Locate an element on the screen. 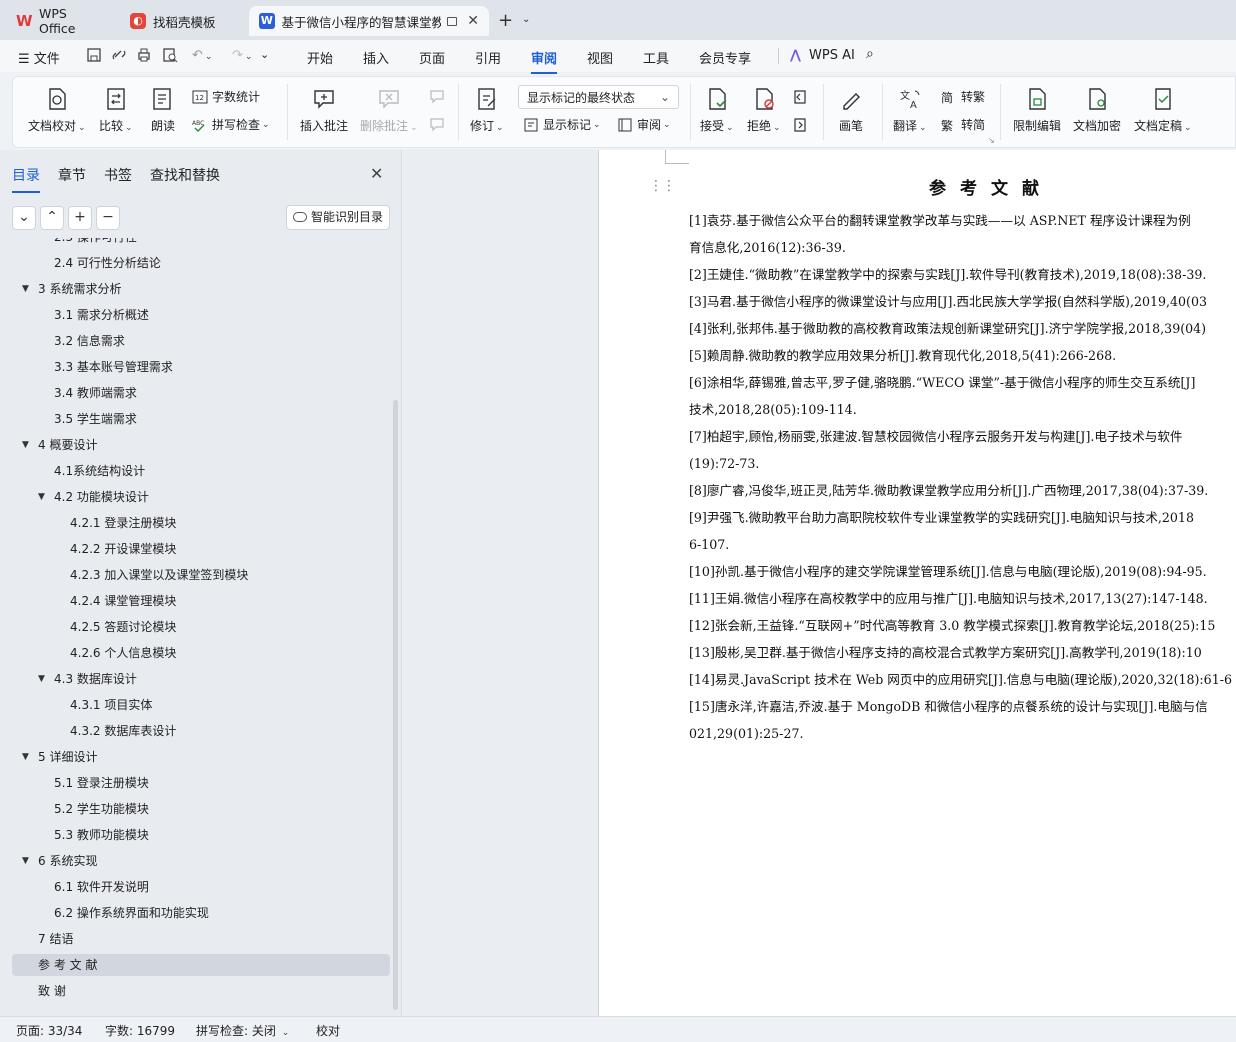  word-count-indicator: 字数: 16799 is located at coordinates (140, 1030).